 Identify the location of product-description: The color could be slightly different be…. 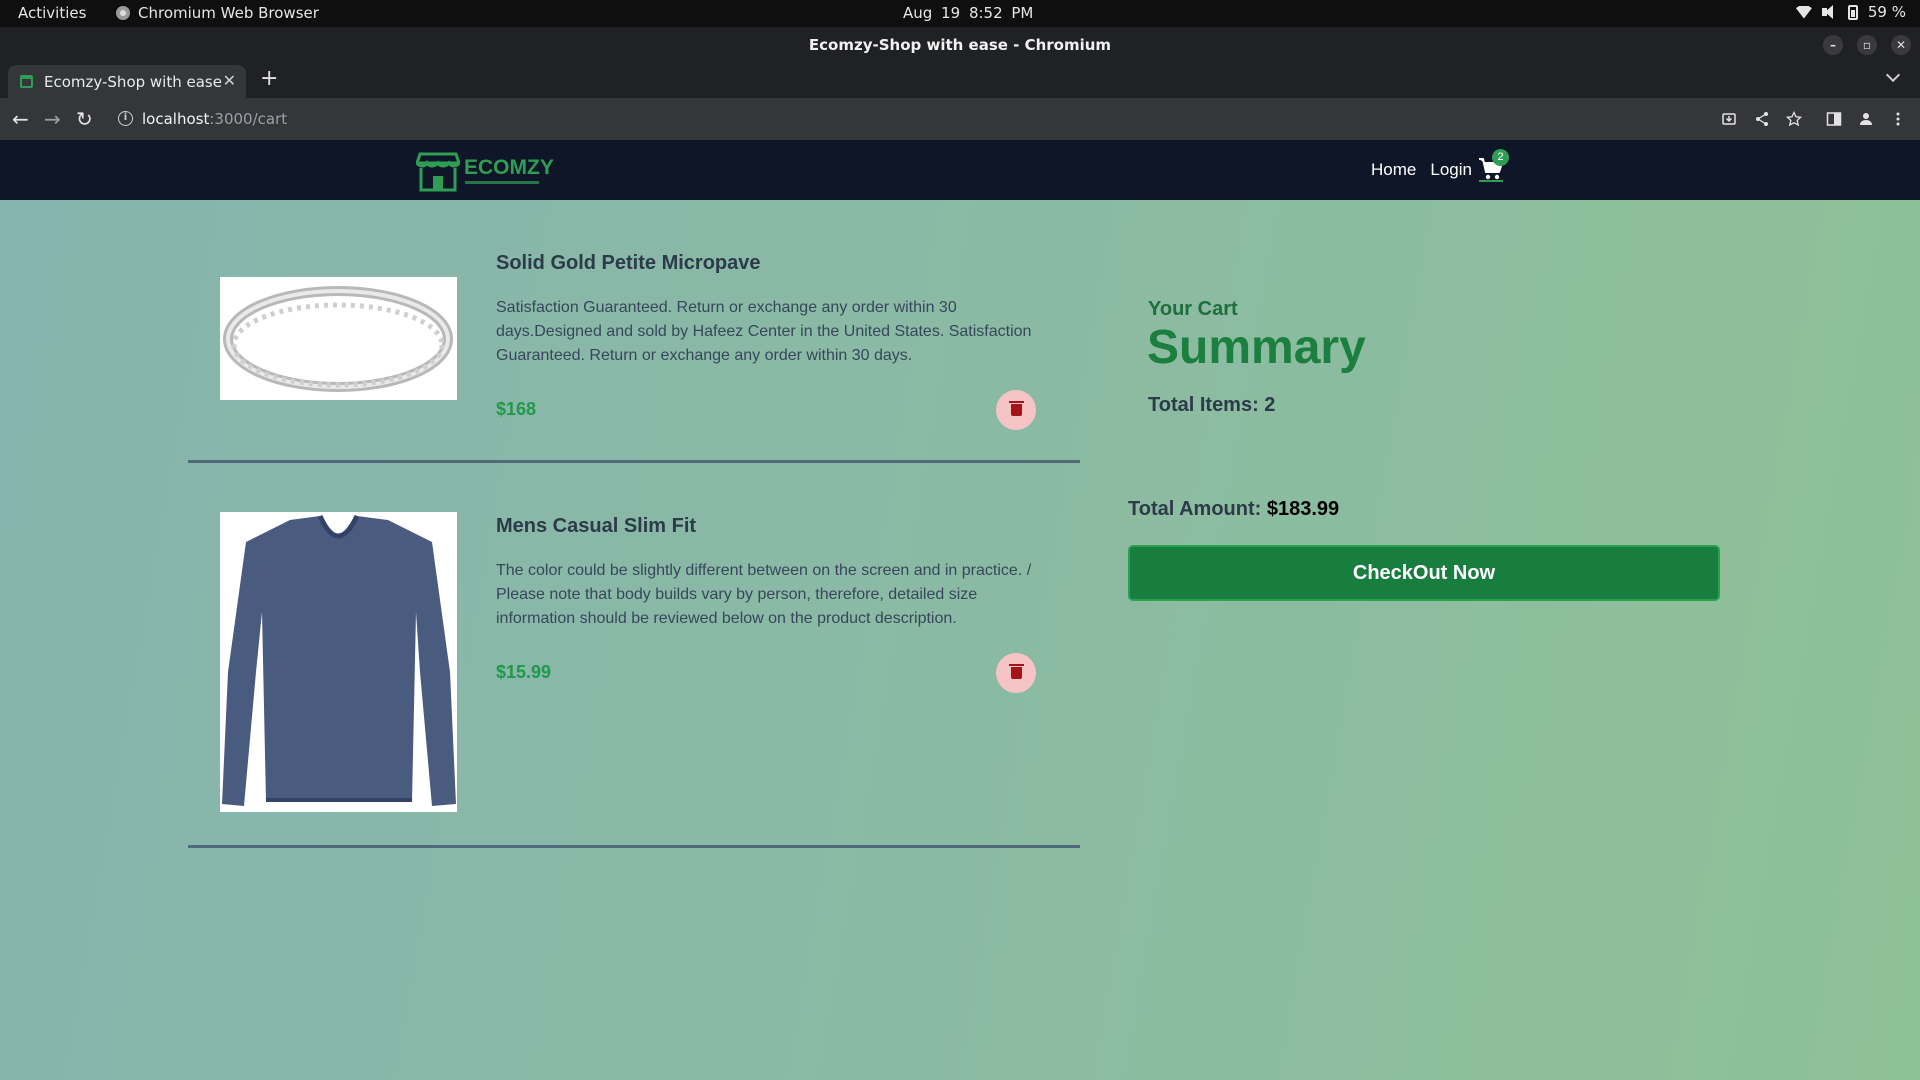
(764, 594).